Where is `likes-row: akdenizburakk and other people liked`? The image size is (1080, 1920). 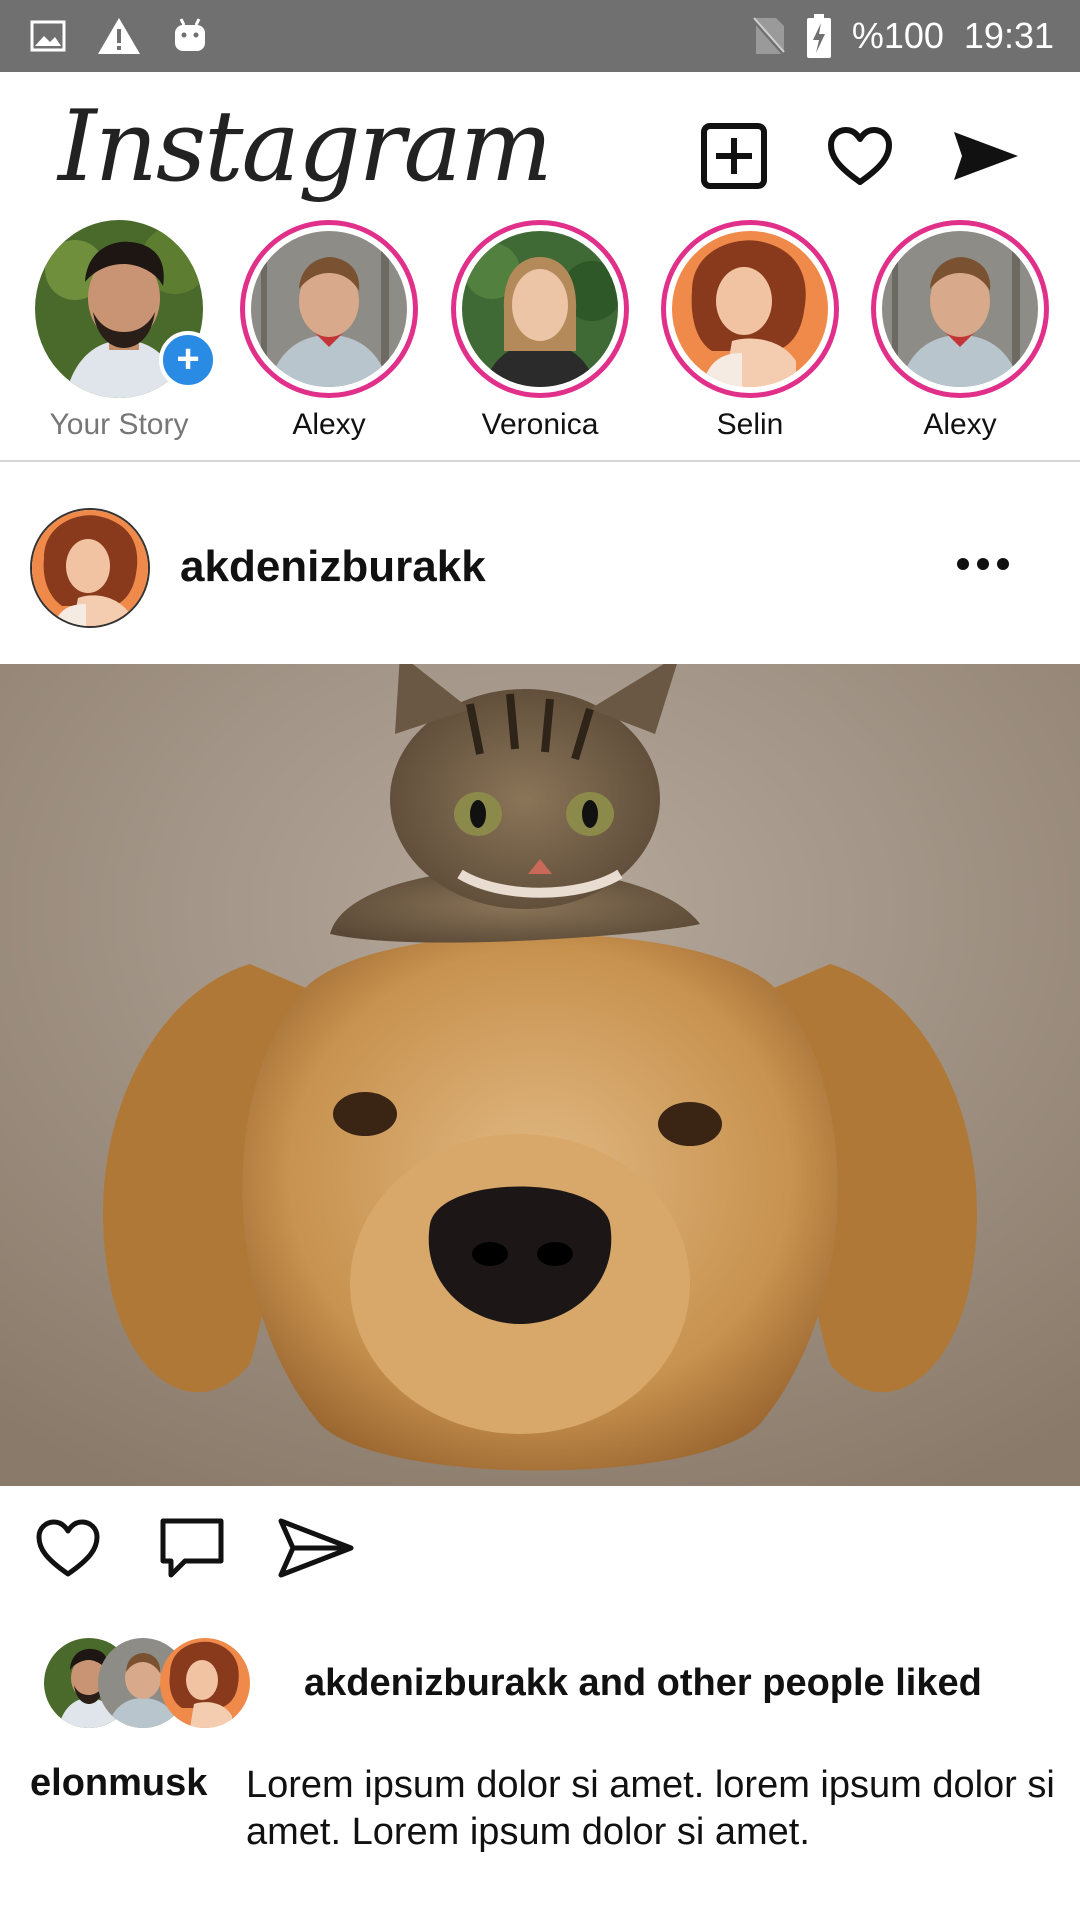
likes-row: akdenizburakk and other people liked is located at coordinates (540, 1680).